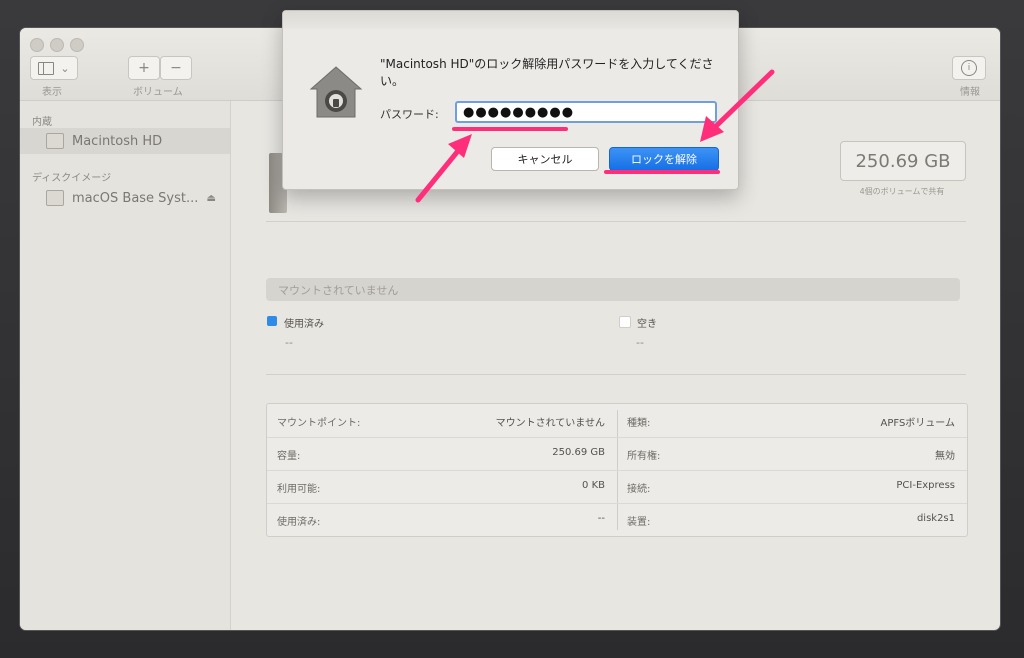  What do you see at coordinates (737, 105) in the screenshot?
I see `arrow-to-unlock` at bounding box center [737, 105].